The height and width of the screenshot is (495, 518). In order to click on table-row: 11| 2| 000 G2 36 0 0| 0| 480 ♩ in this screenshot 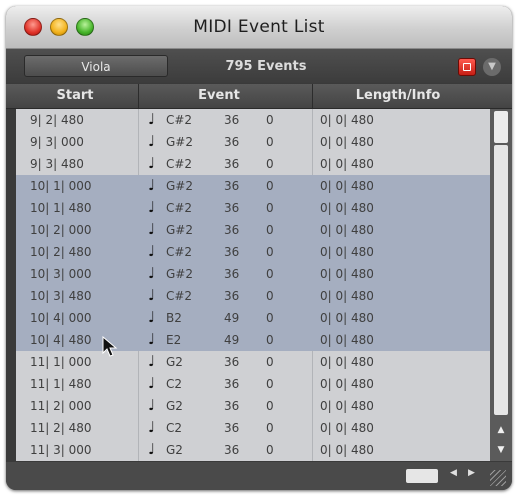, I will do `click(253, 406)`.